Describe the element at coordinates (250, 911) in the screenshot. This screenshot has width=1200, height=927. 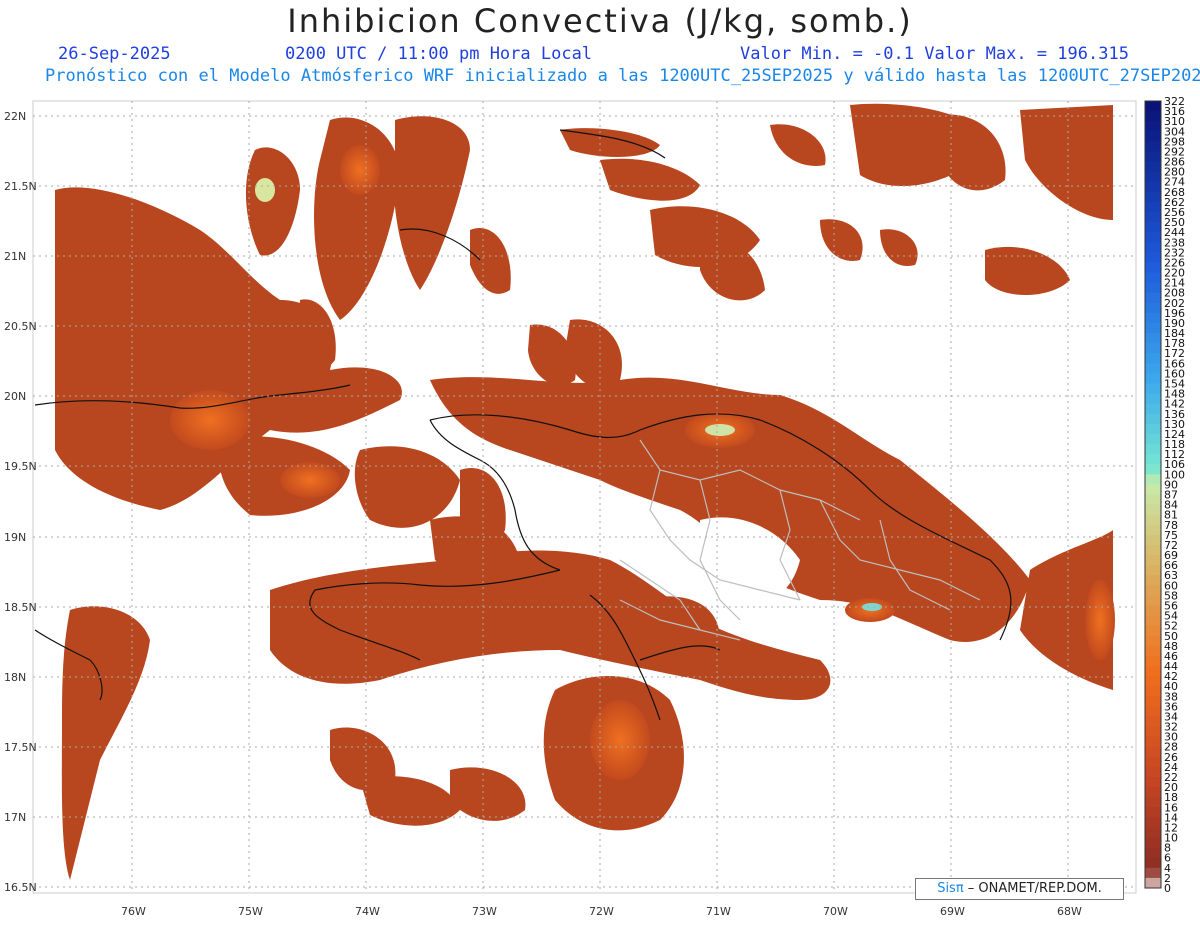
I see `lon-label: 75W` at that location.